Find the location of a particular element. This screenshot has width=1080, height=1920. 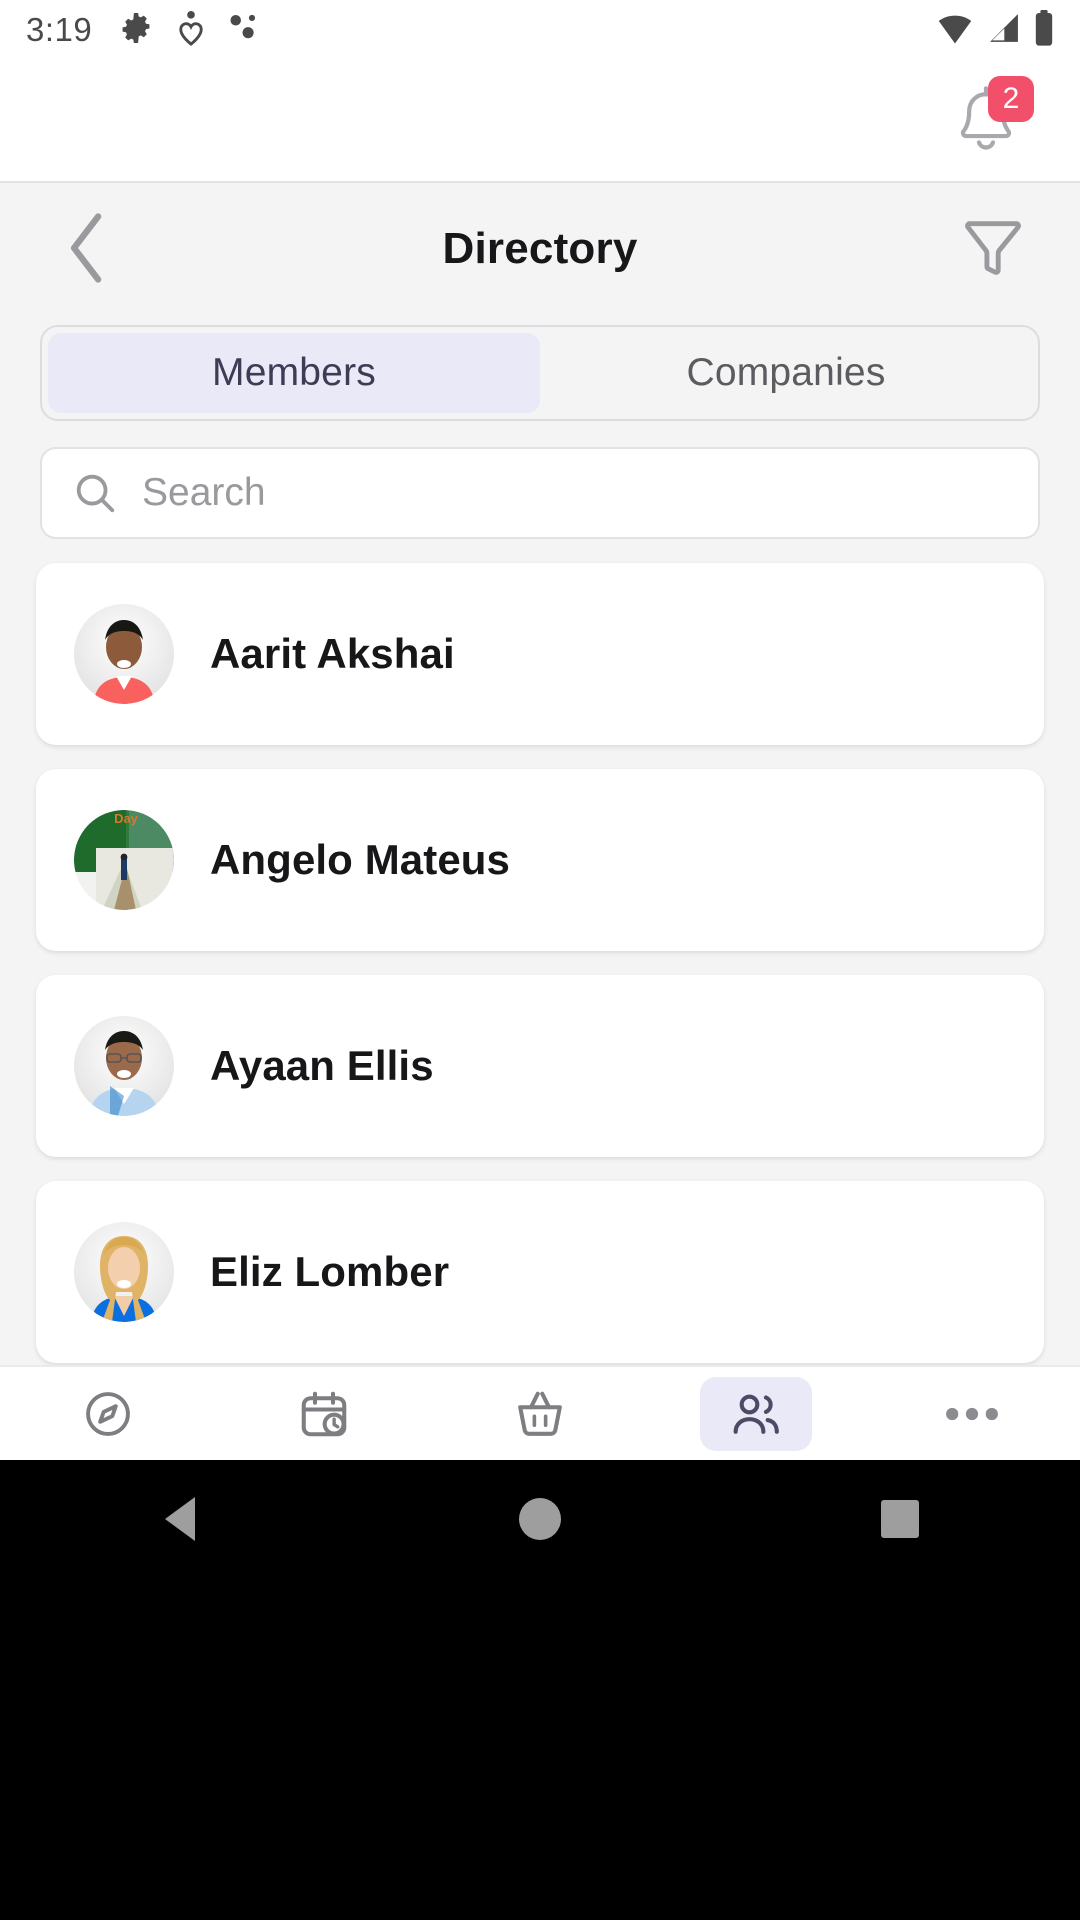

home-circle-icon is located at coordinates (540, 1519).